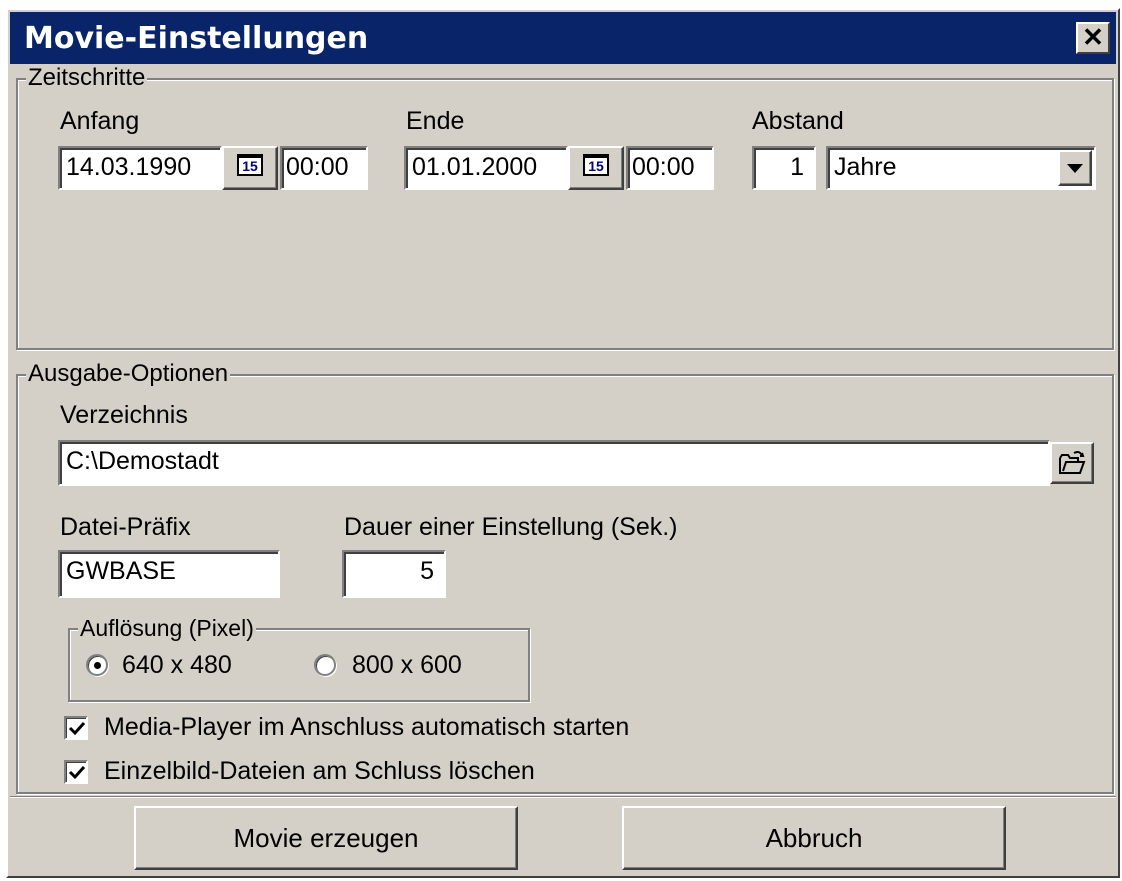  What do you see at coordinates (407, 665) in the screenshot?
I see `radio-800x600-label: 800 x 600` at bounding box center [407, 665].